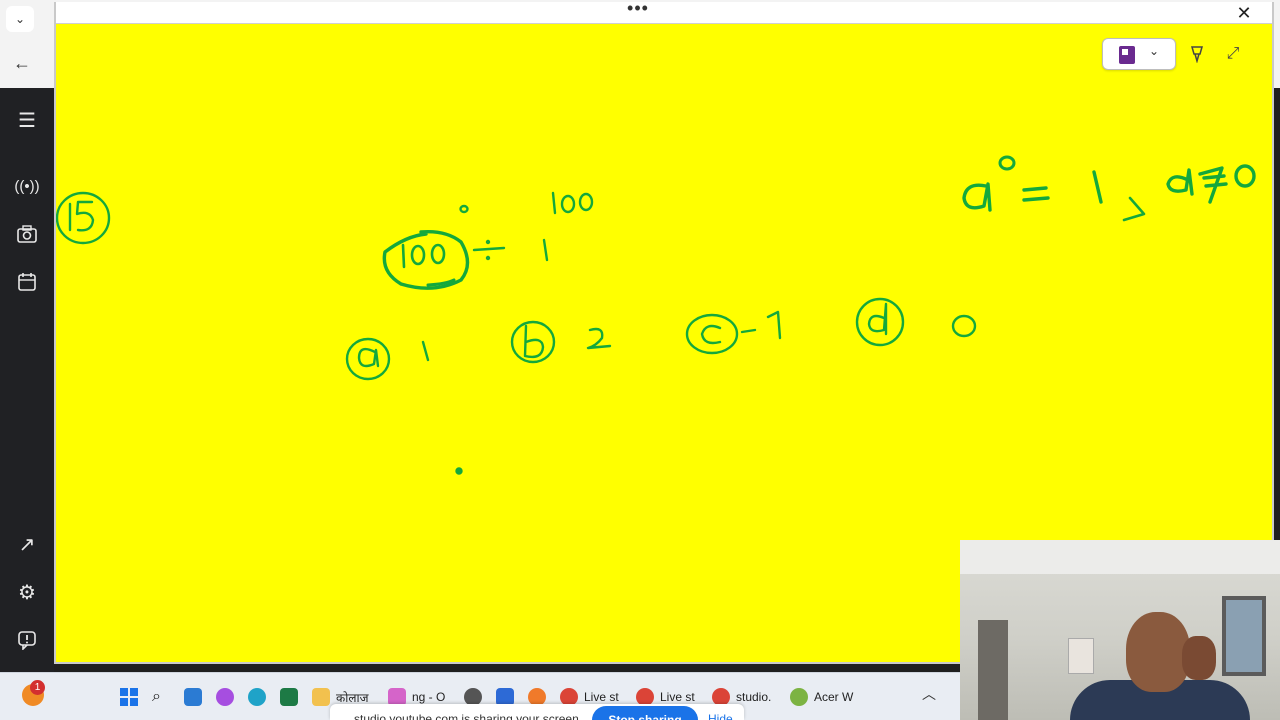  Describe the element at coordinates (20, 19) in the screenshot. I see `tab-search-dropdown: ⌄` at that location.